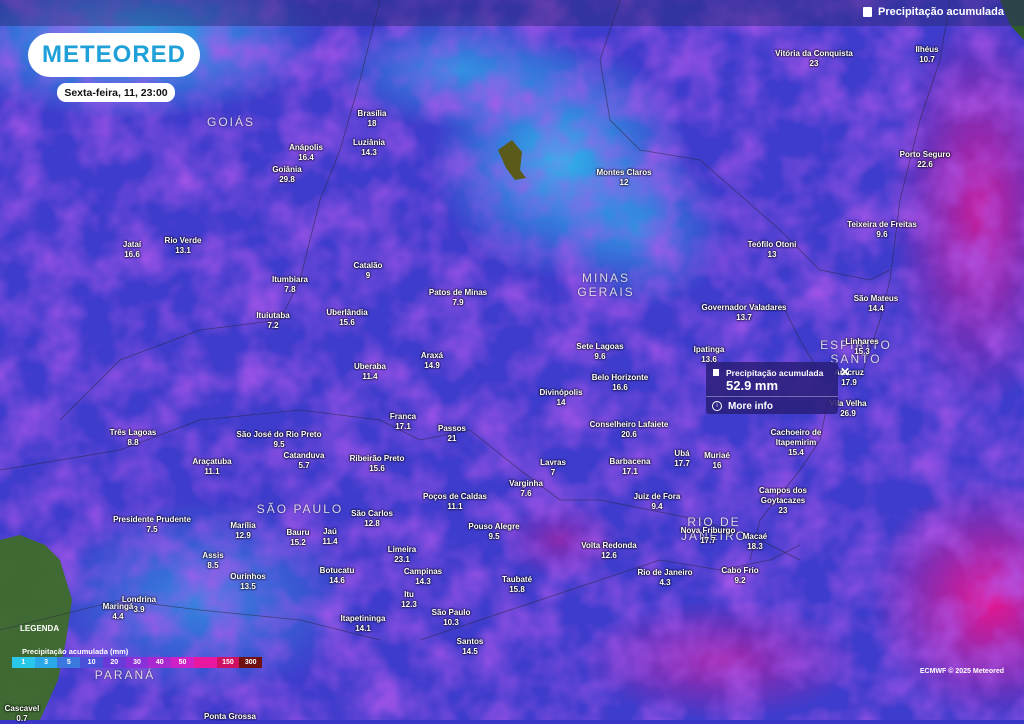 The height and width of the screenshot is (724, 1024). What do you see at coordinates (755, 546) in the screenshot?
I see `city-precipitation-value: 18.3` at bounding box center [755, 546].